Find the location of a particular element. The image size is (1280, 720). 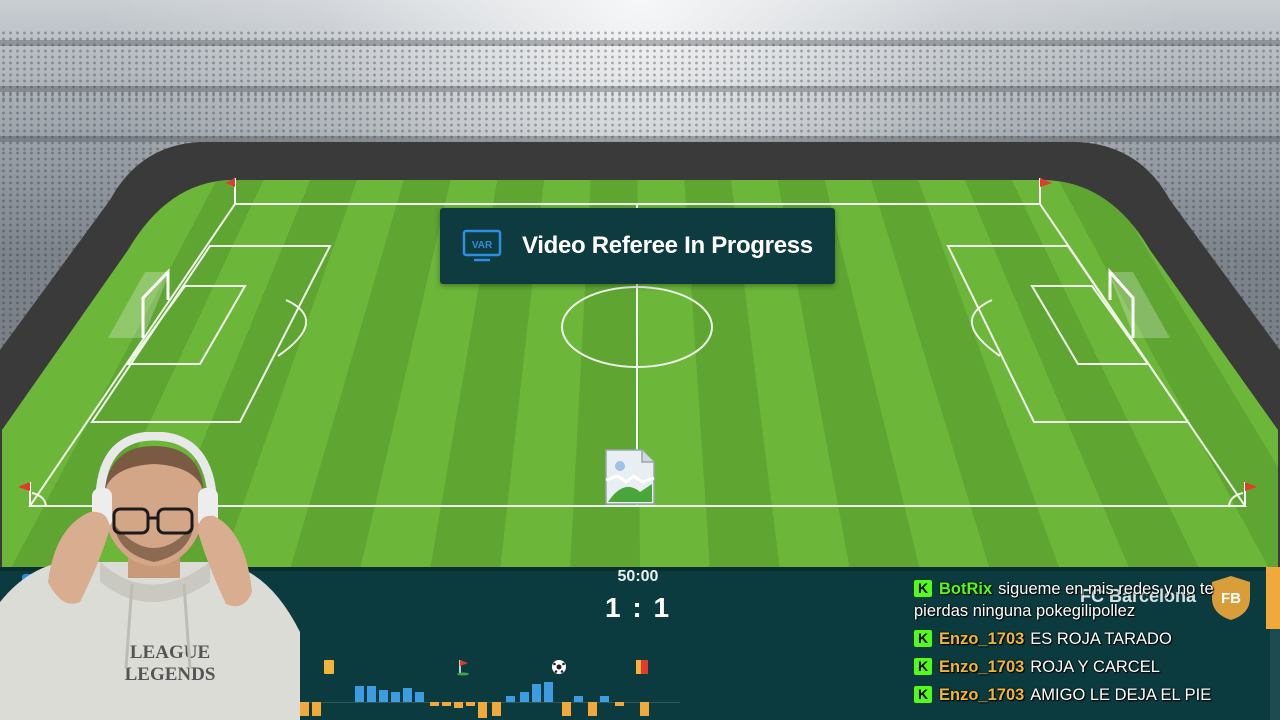

broken-image-icon is located at coordinates (630, 477).